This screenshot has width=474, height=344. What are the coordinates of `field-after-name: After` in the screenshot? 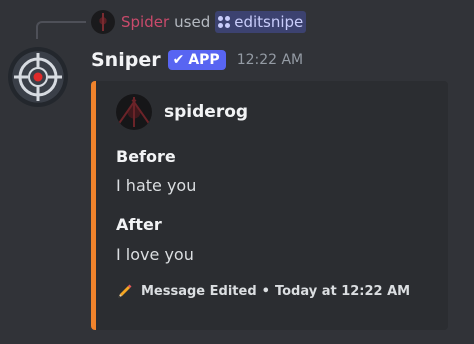 It's located at (139, 224).